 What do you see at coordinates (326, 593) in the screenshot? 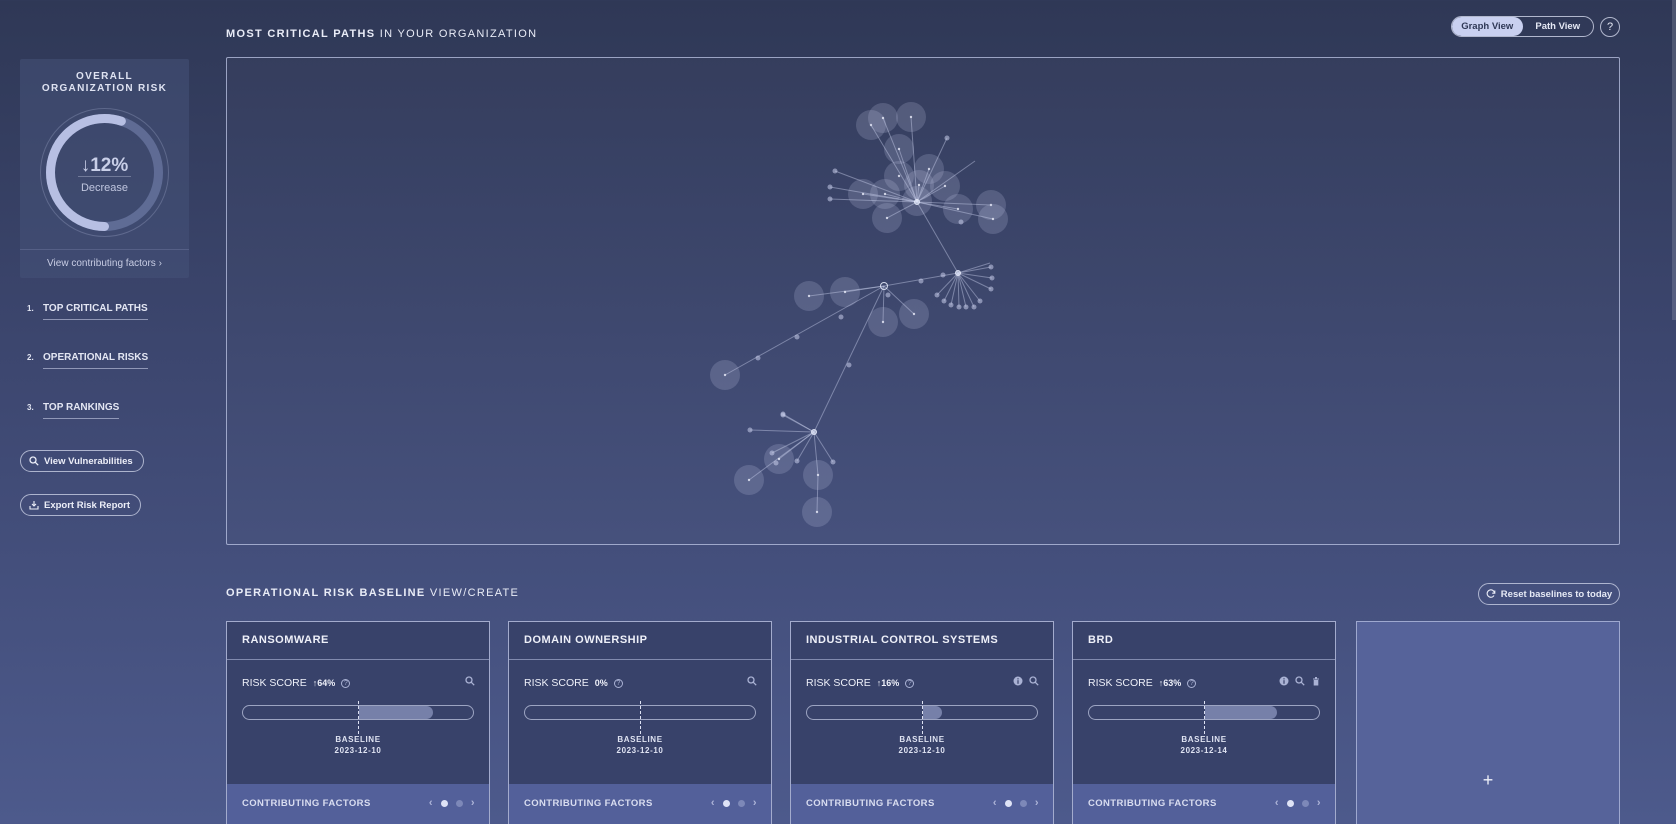
I see `baseline-title-bold: OPERATIONAL RISK BASELINE` at bounding box center [326, 593].